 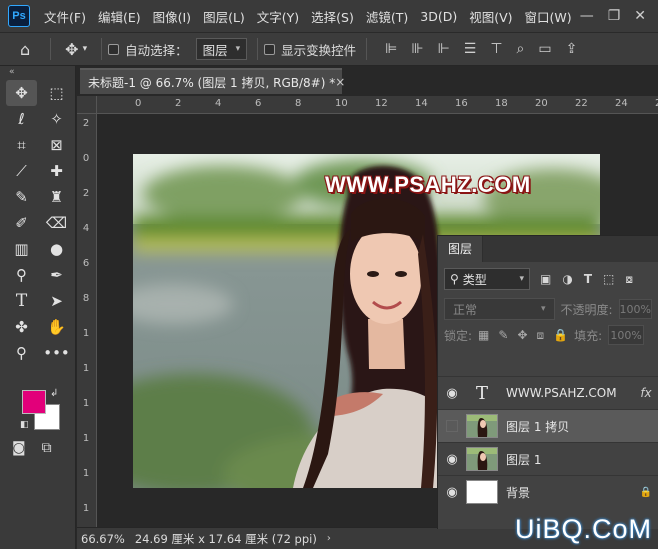 I want to click on layer-row-copy: 图层 1 拷贝, so click(x=548, y=425).